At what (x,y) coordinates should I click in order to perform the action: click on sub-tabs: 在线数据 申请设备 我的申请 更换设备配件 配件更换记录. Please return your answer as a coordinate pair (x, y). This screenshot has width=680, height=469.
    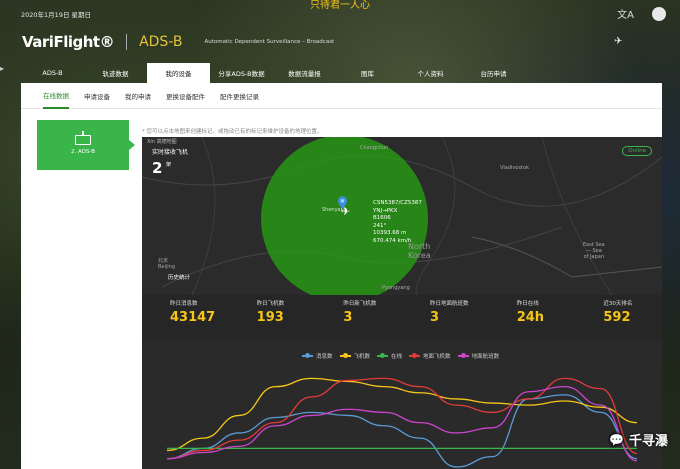
    Looking at the image, I should click on (341, 96).